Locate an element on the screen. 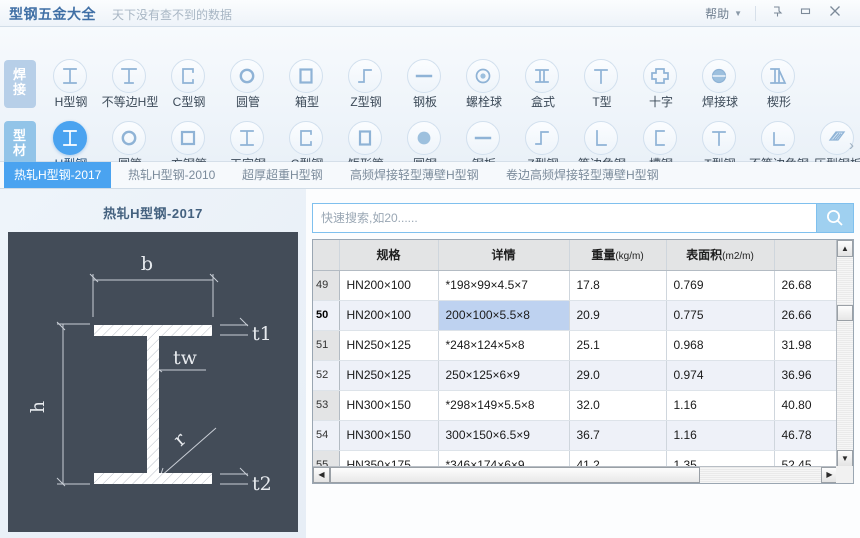 Image resolution: width=860 pixels, height=538 pixels. cell-weight: 29.0 is located at coordinates (618, 375).